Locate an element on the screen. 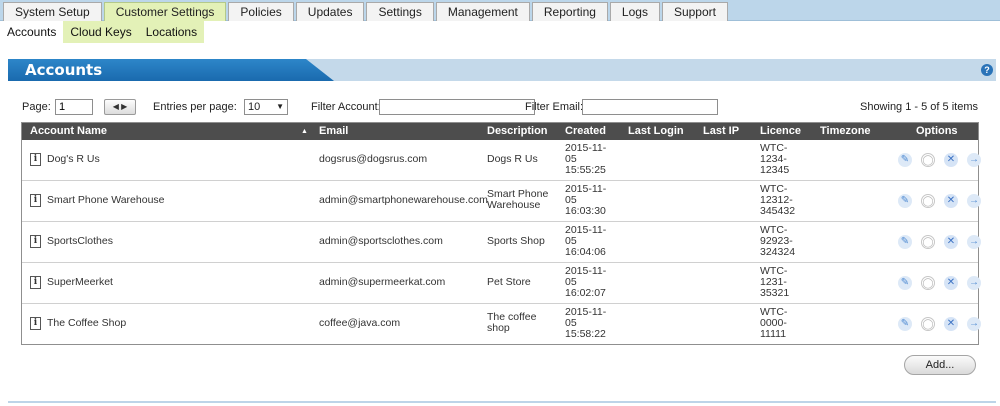 Image resolution: width=1000 pixels, height=406 pixels. created-time: 15:58:22 is located at coordinates (585, 334).